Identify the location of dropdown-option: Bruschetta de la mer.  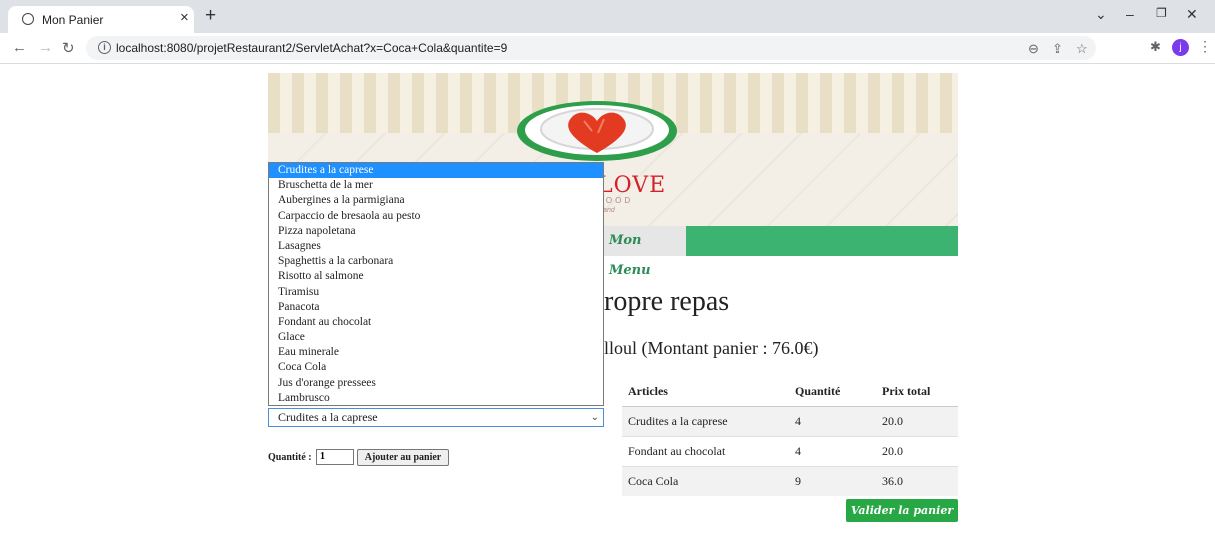
(436, 185).